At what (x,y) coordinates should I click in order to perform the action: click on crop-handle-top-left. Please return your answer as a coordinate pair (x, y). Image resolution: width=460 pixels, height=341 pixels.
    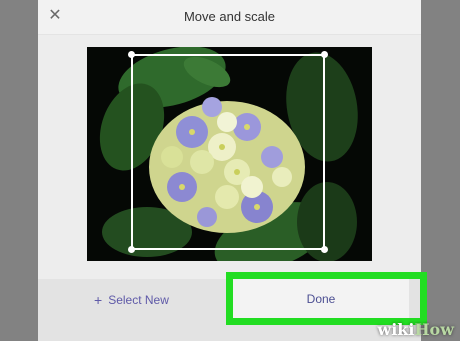
    Looking at the image, I should click on (131, 54).